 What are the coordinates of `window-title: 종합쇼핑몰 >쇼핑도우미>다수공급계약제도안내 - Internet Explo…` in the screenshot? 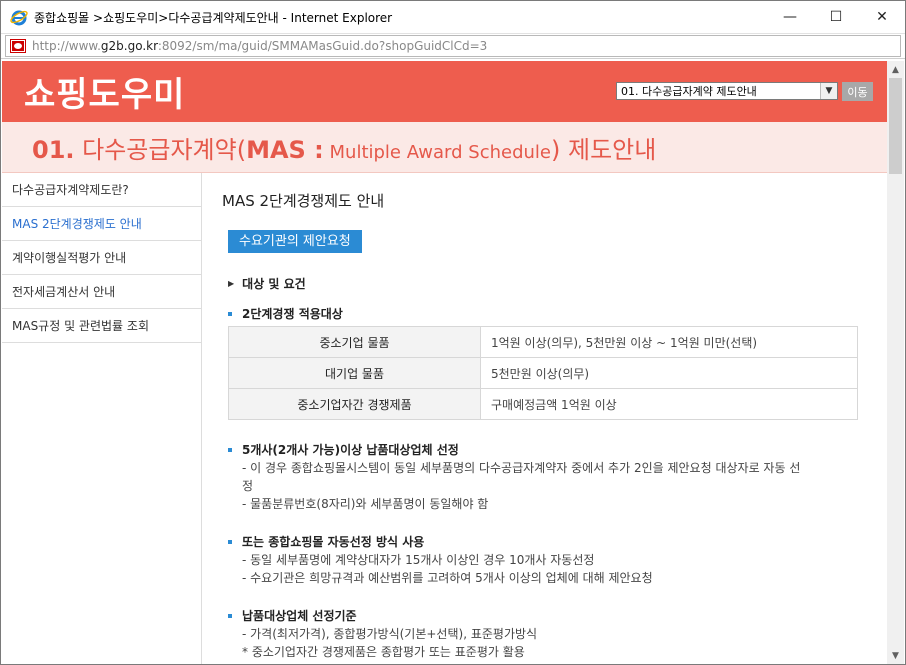 It's located at (213, 17).